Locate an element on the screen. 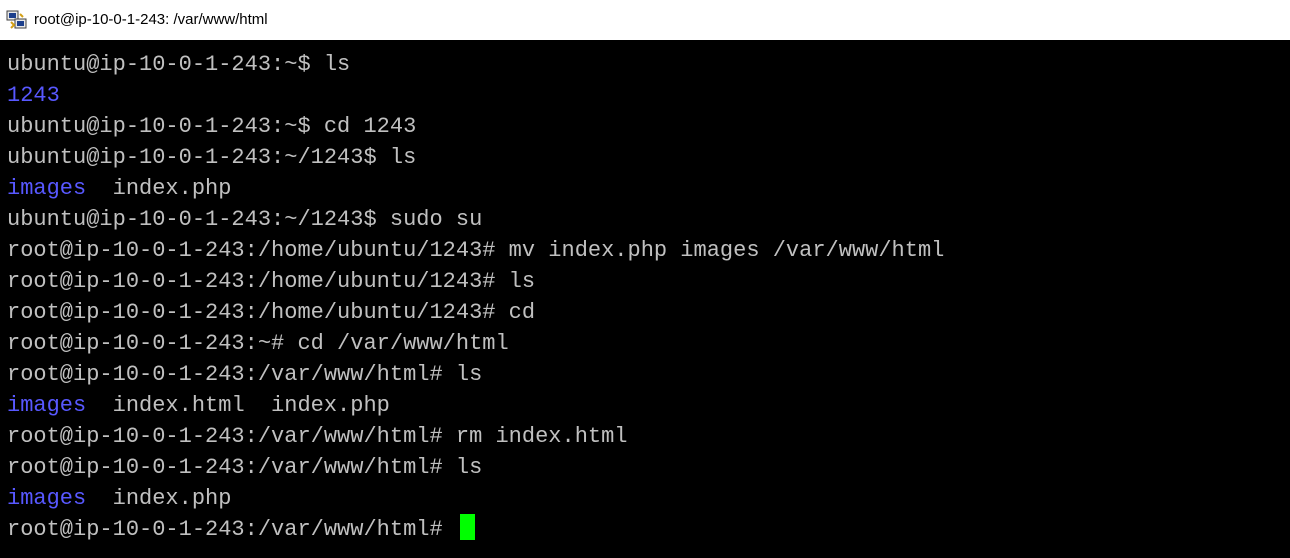 Image resolution: width=1290 pixels, height=558 pixels. putty-icon is located at coordinates (17, 20).